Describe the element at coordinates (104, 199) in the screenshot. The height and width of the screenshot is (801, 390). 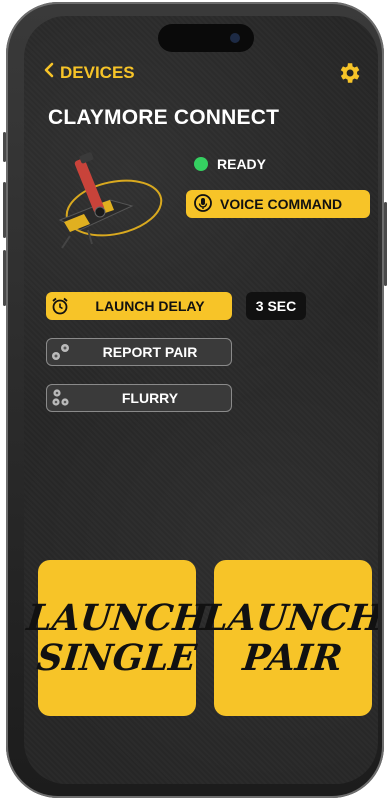
I see `claymore-device-image` at that location.